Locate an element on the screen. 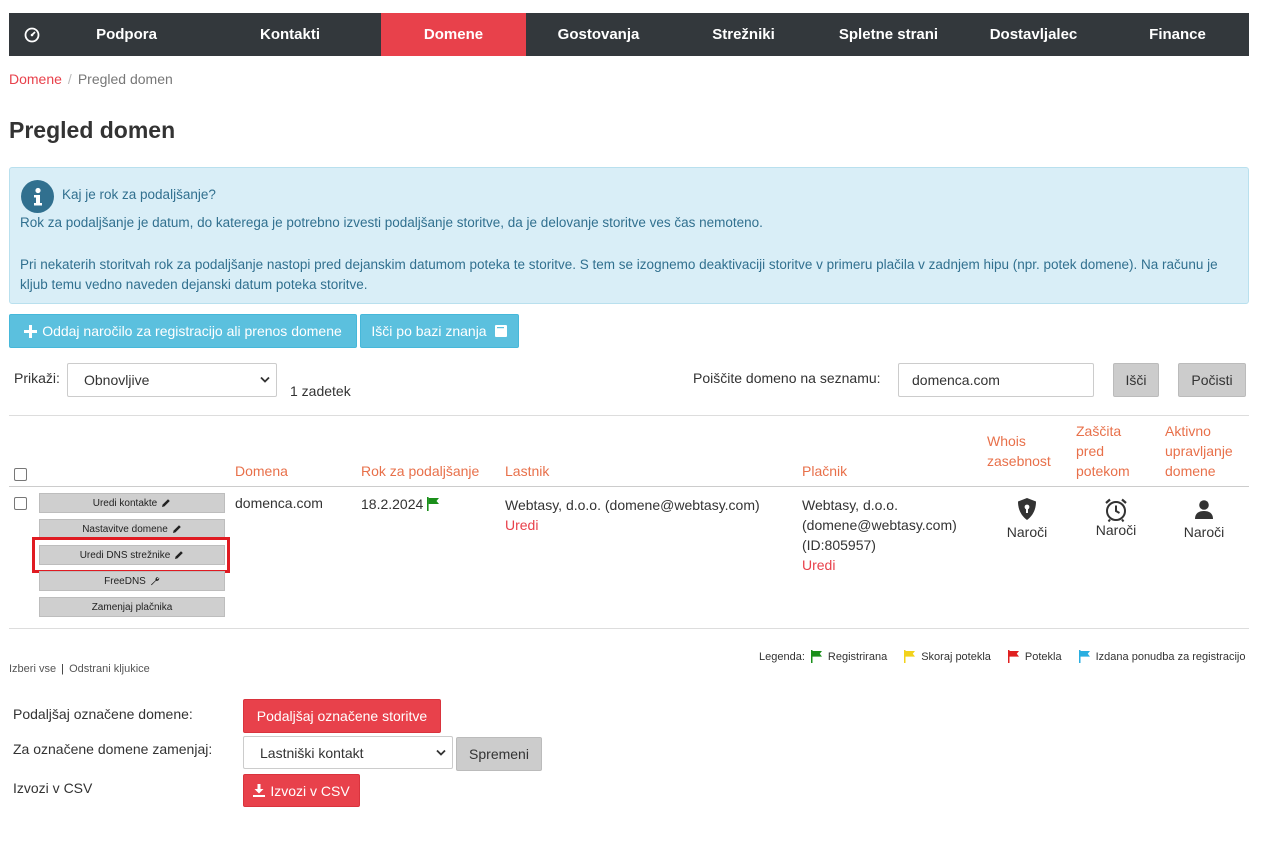 The image size is (1264, 851). domain-name: domenca.com is located at coordinates (279, 503).